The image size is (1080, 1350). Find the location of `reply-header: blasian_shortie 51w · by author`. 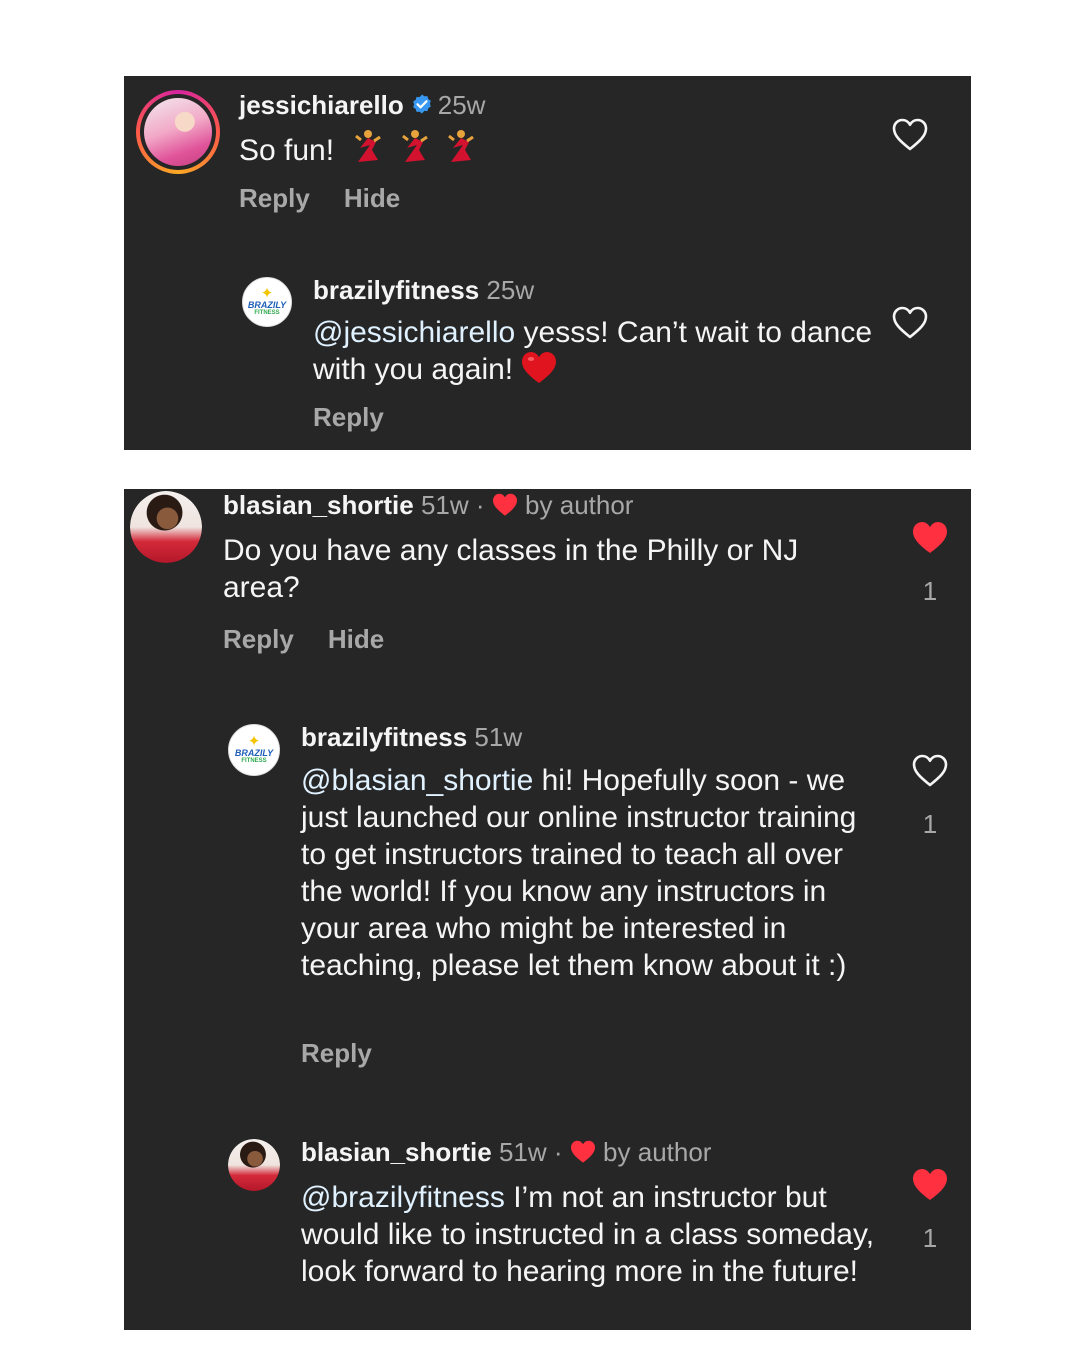

reply-header: blasian_shortie 51w · by author is located at coordinates (506, 1152).